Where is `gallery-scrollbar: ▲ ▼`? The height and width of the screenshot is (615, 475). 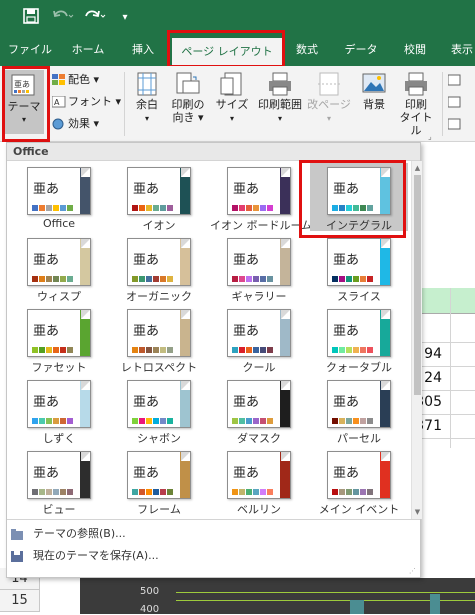 gallery-scrollbar: ▲ ▼ is located at coordinates (416, 340).